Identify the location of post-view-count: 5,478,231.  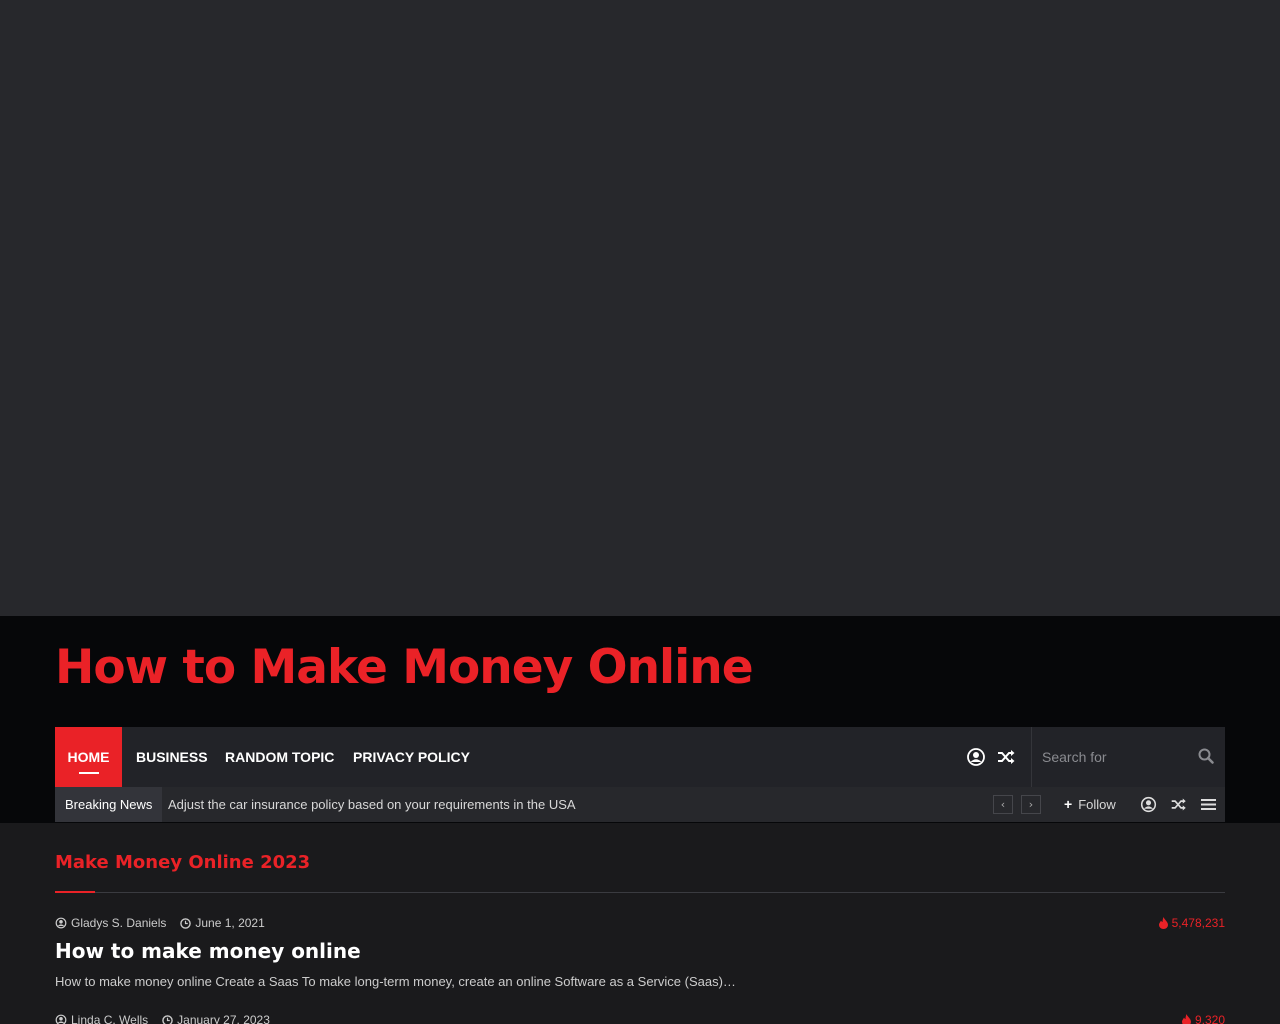
(1198, 923).